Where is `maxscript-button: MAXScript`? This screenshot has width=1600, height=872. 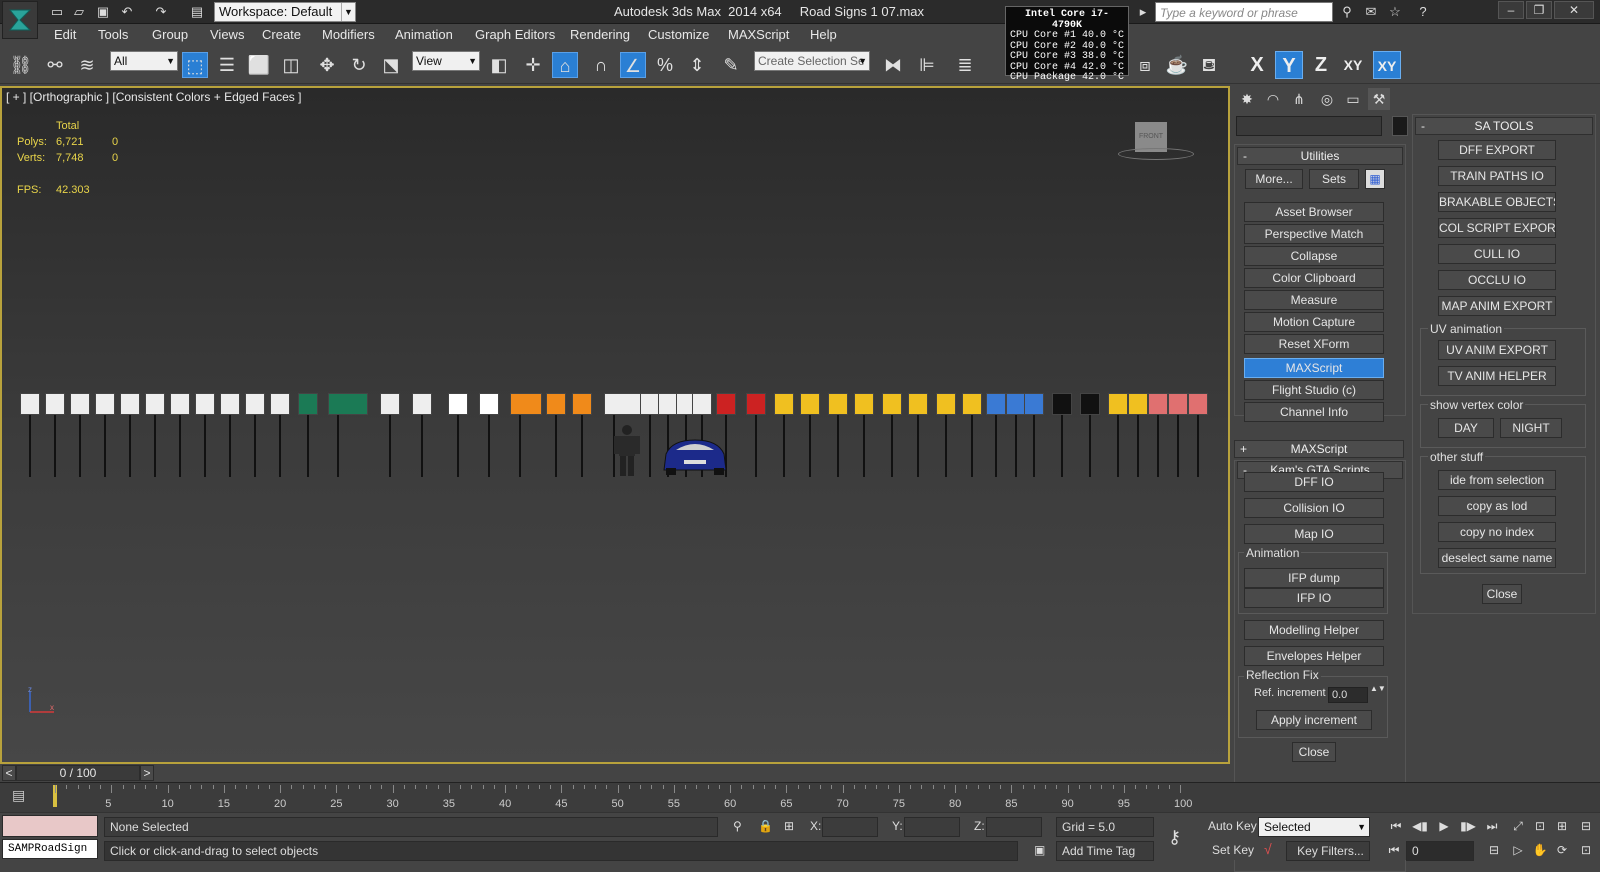
maxscript-button: MAXScript is located at coordinates (1314, 368).